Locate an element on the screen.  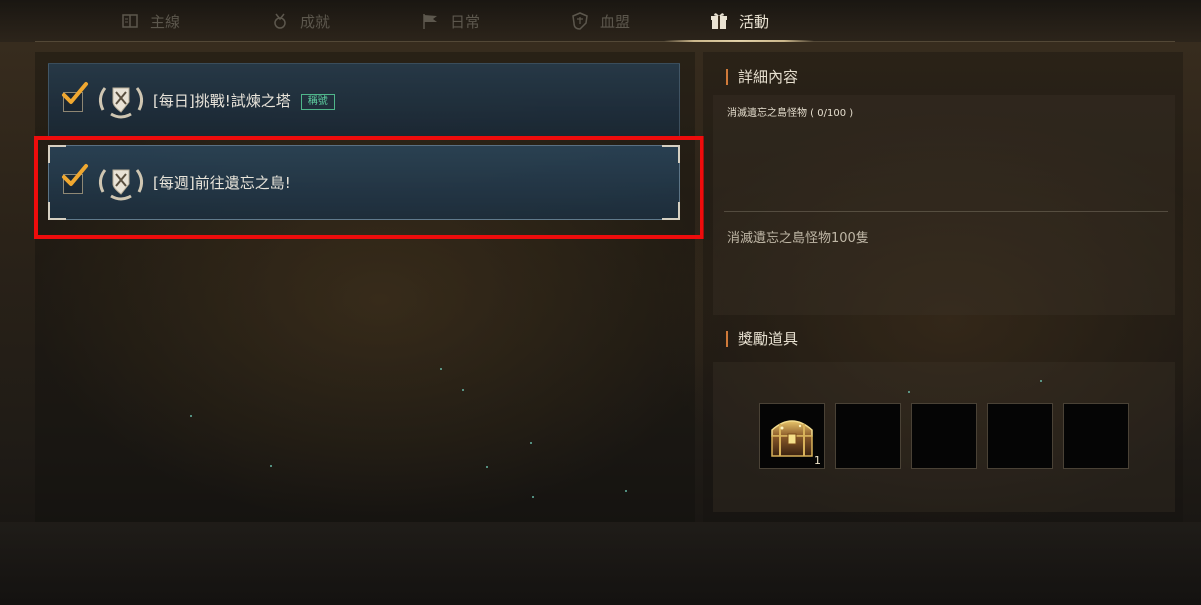
quest-item-daily: [每日]挑戰!試煉之塔 稱號 is located at coordinates (364, 100).